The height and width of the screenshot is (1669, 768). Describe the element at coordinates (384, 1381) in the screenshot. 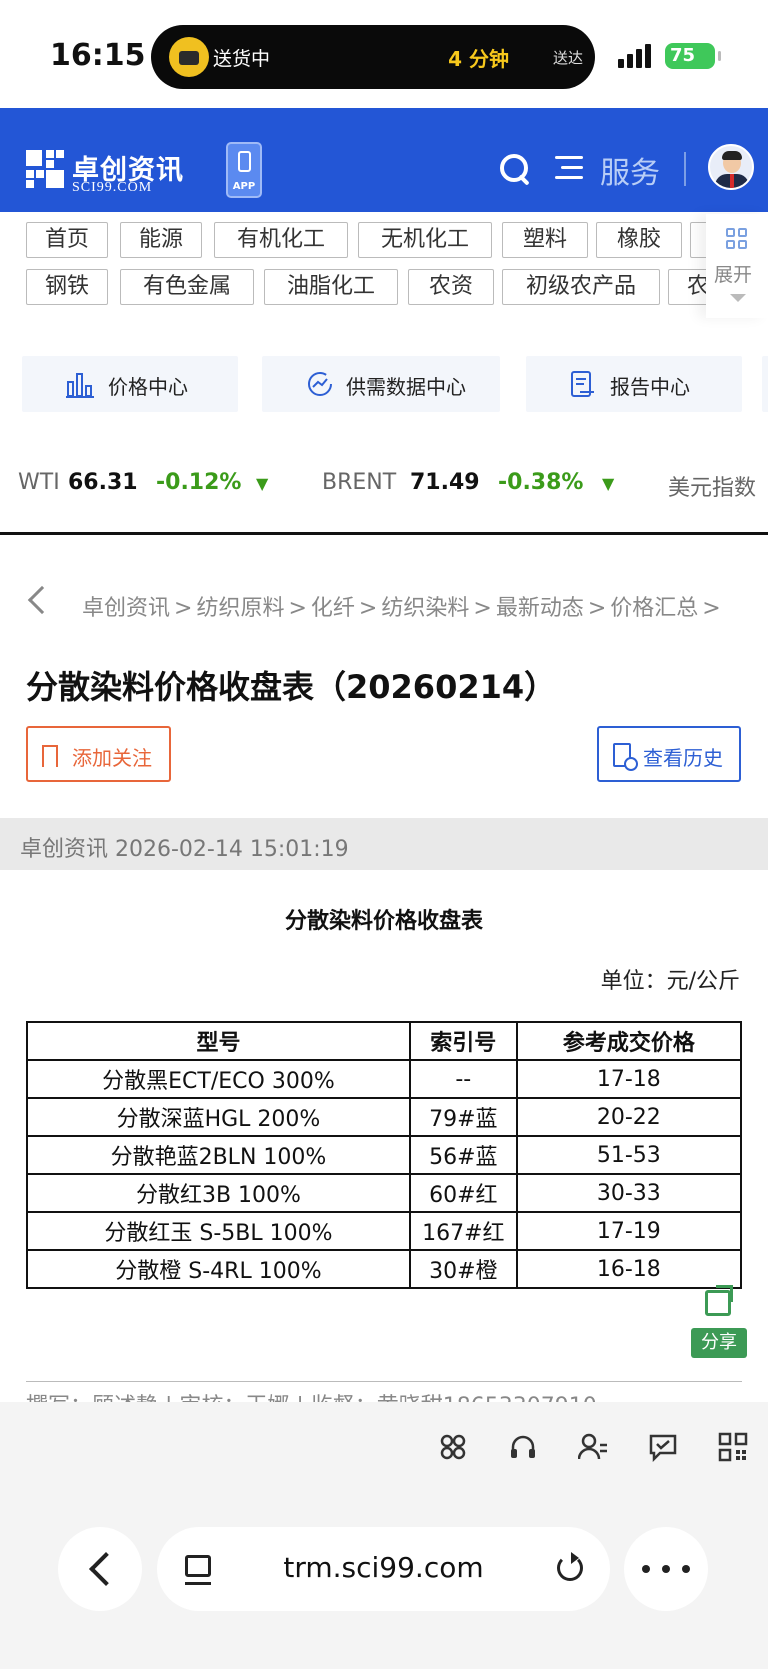

I see `divider` at that location.